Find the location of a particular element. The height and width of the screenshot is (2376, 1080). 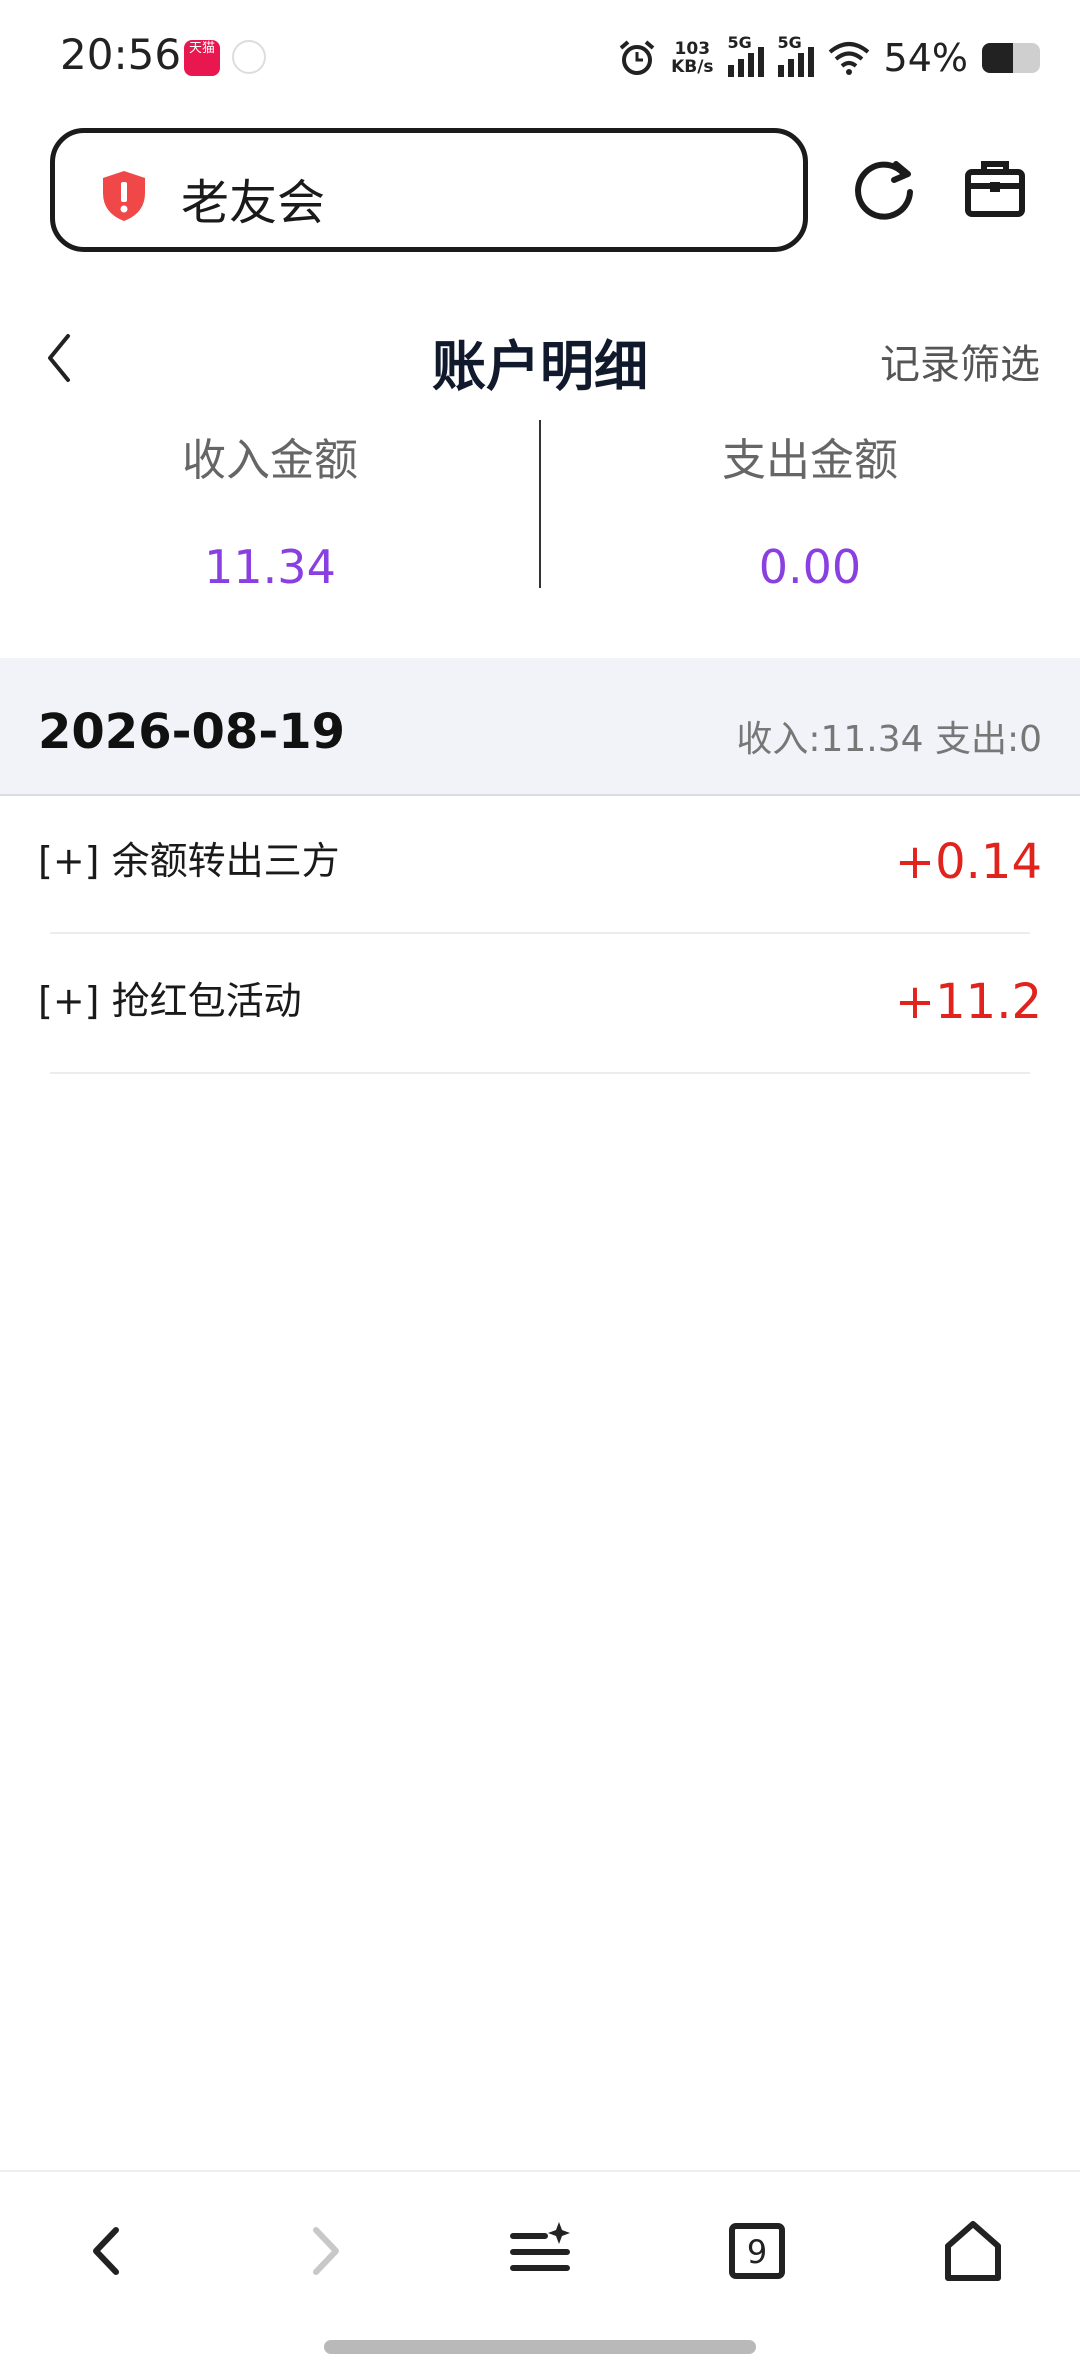

record-label: [+] 抢红包活动 is located at coordinates (170, 1001).